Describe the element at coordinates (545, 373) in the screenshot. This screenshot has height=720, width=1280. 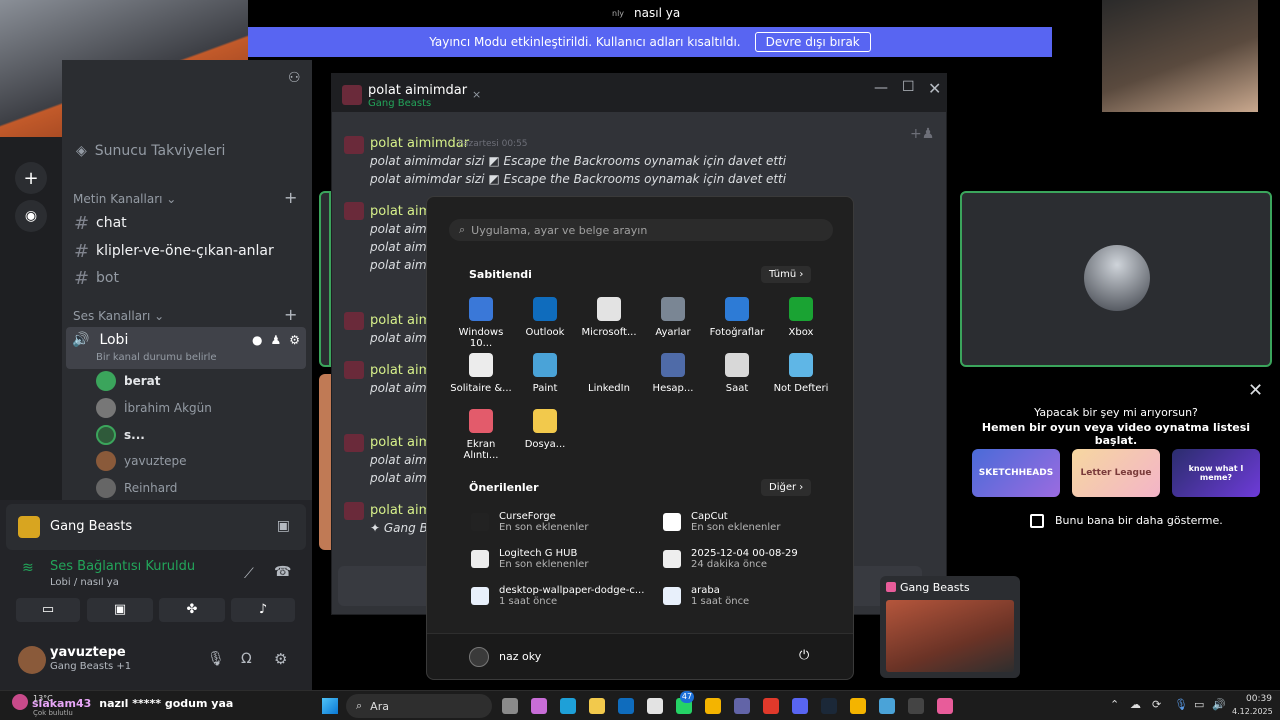
I see `pinned-app: Paint` at that location.